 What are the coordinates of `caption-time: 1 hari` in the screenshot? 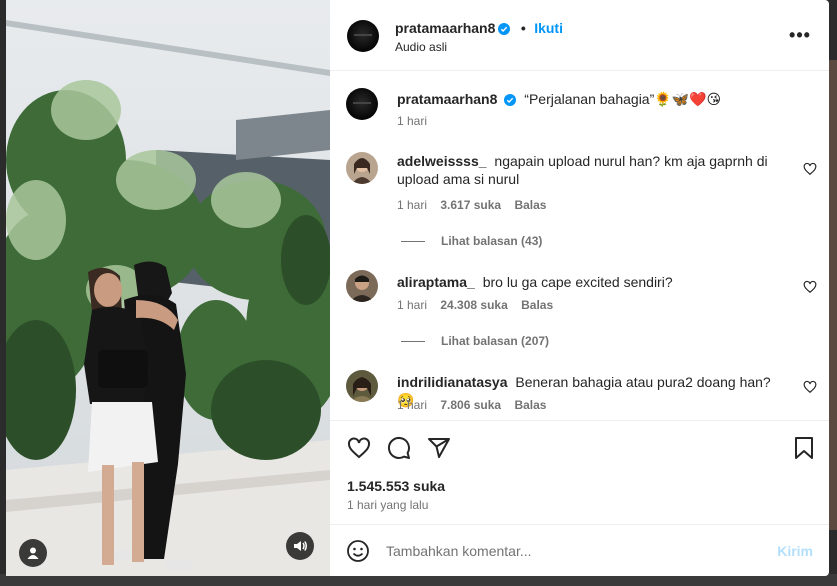 It's located at (412, 121).